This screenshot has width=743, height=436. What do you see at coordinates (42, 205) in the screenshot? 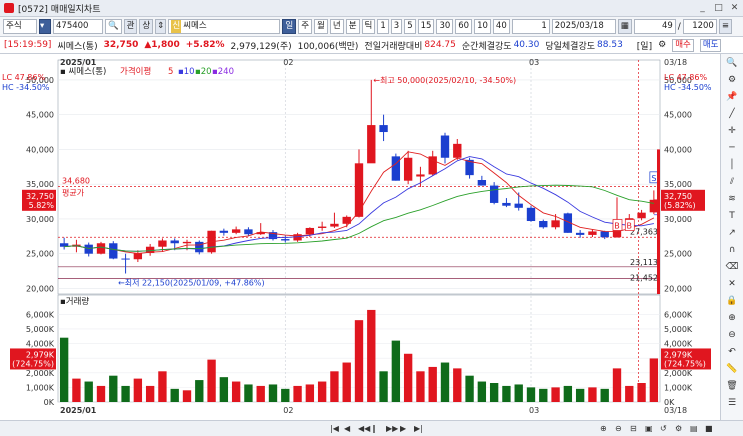
I see `left-pct-value: 5.82%` at bounding box center [42, 205].